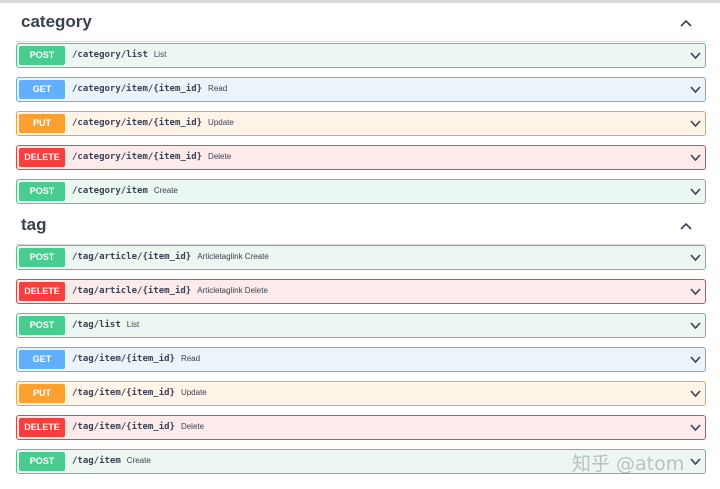 The height and width of the screenshot is (489, 720). What do you see at coordinates (361, 25) in the screenshot?
I see `section-header-category: category` at bounding box center [361, 25].